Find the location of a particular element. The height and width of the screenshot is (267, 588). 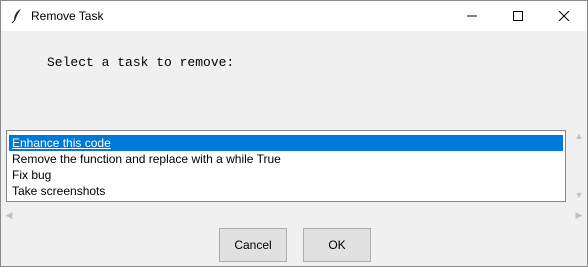

task-item-take-screenshots: Take screenshots is located at coordinates (286, 191).